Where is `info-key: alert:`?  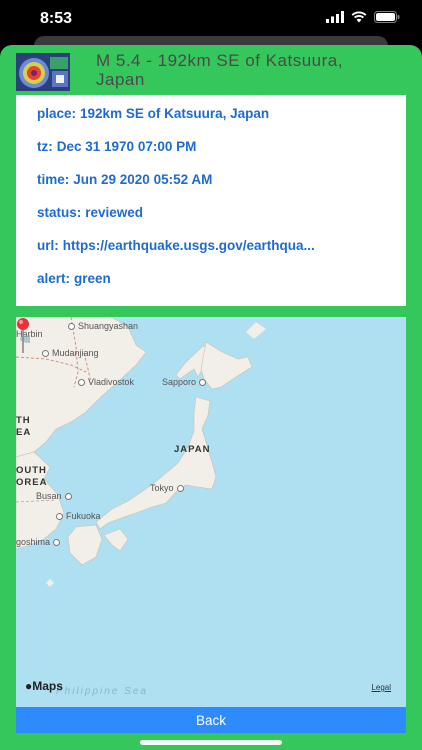
info-key: alert: is located at coordinates (54, 278).